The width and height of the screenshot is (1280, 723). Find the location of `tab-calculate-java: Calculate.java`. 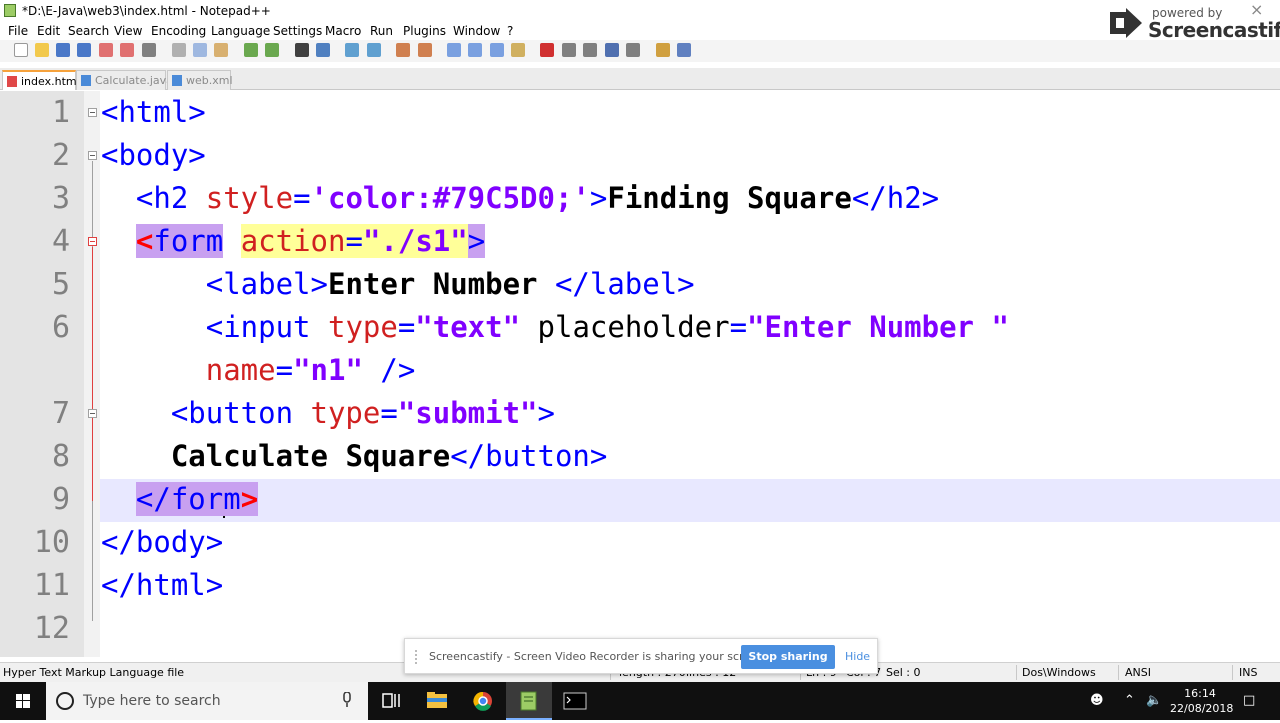

tab-calculate-java: Calculate.java is located at coordinates (124, 80).